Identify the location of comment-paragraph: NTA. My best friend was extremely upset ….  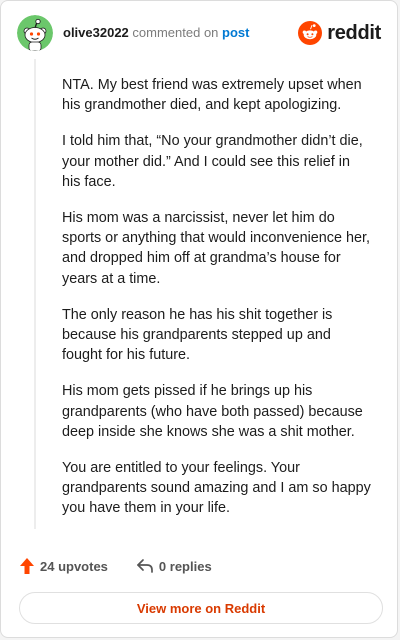
(212, 95).